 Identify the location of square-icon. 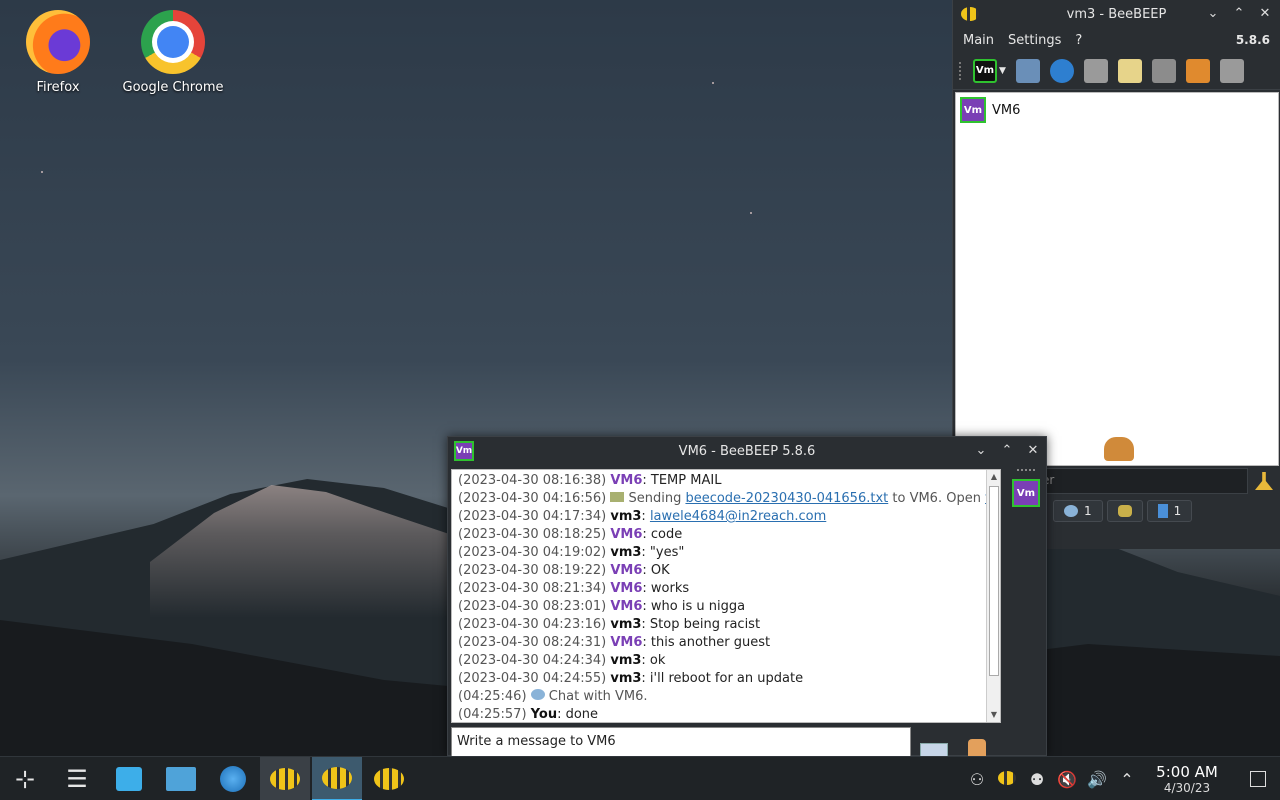
(1258, 779).